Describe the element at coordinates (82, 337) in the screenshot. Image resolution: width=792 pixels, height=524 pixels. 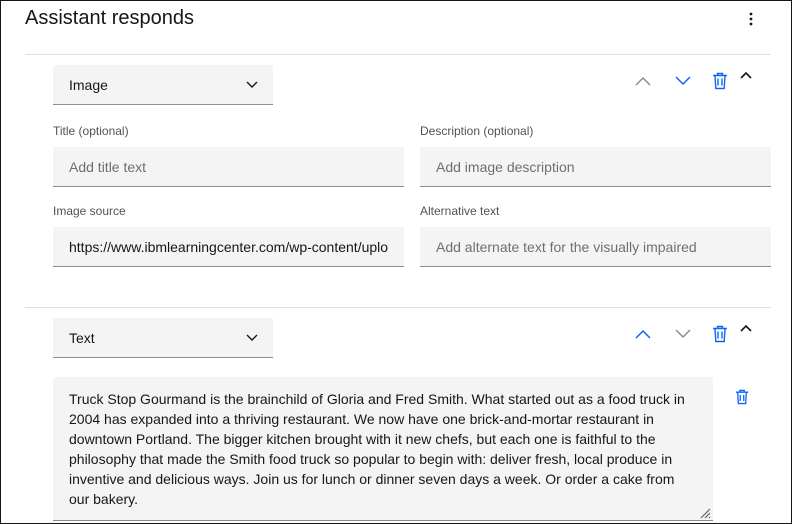
I see `response-type-value: Text` at that location.